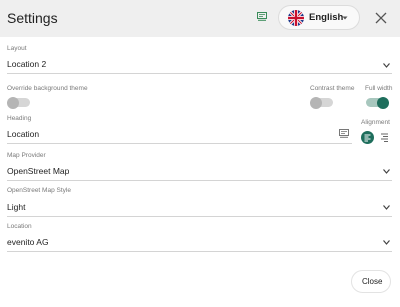 The image size is (400, 307). I want to click on language-selector: English, so click(319, 17).